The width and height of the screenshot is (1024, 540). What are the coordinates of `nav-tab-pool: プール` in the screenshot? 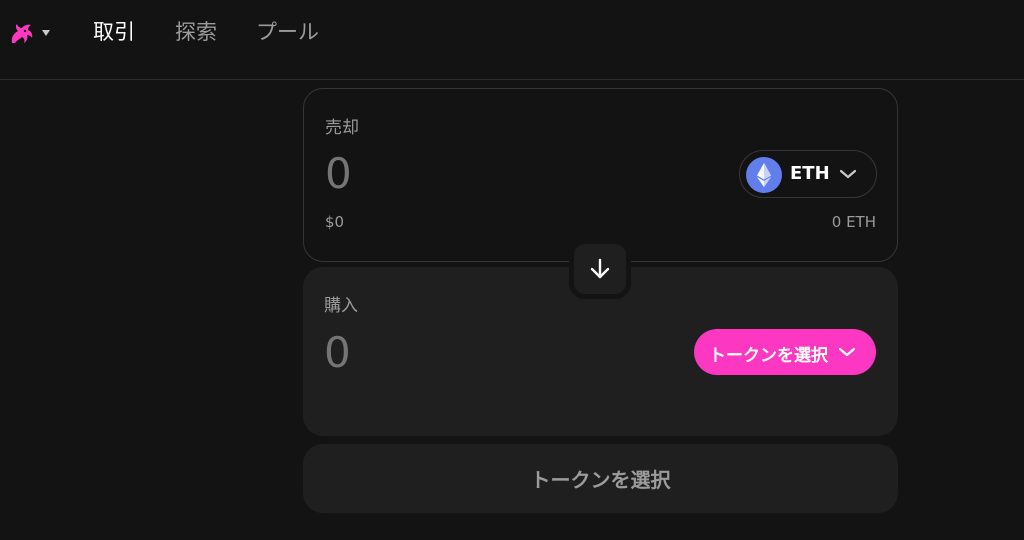 It's located at (287, 32).